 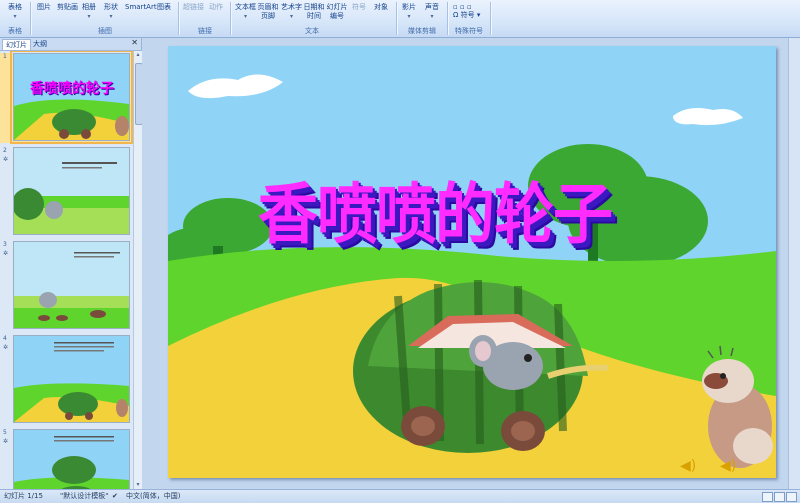 I want to click on scroll-down-icon: ▾, so click(x=138, y=485).